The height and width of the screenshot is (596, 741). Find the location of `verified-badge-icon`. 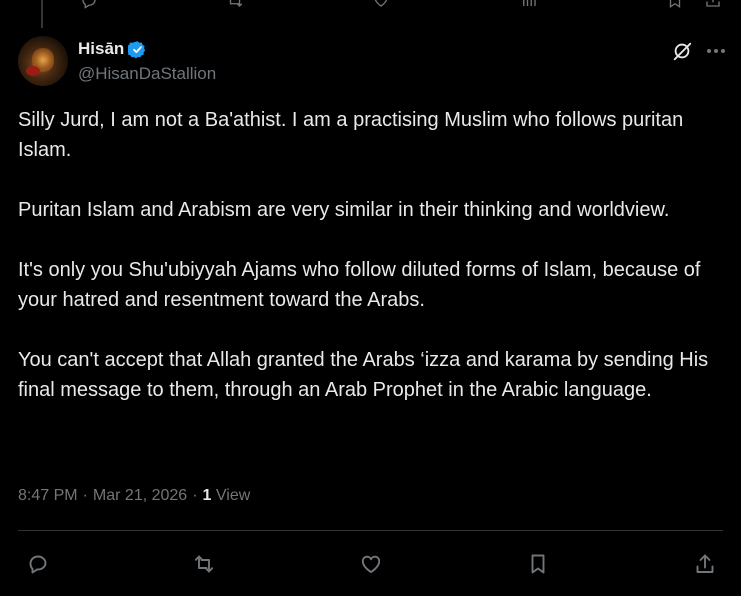

verified-badge-icon is located at coordinates (137, 49).